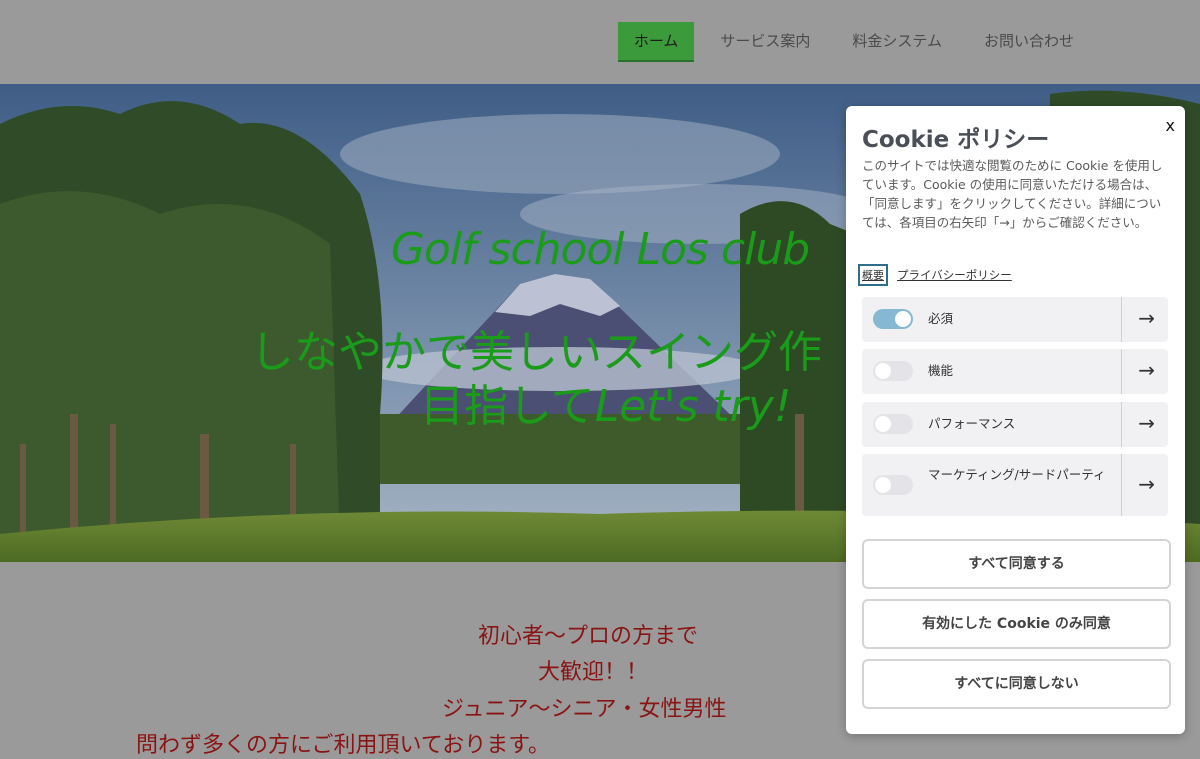  What do you see at coordinates (1015, 485) in the screenshot?
I see `cookie-category-marketing: マーケティング/サードパーティ →` at bounding box center [1015, 485].